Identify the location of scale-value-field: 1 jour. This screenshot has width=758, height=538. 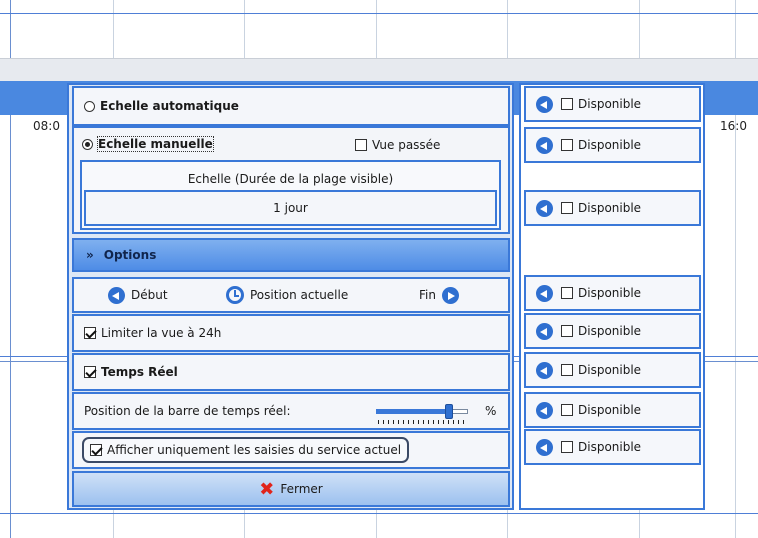
(290, 208).